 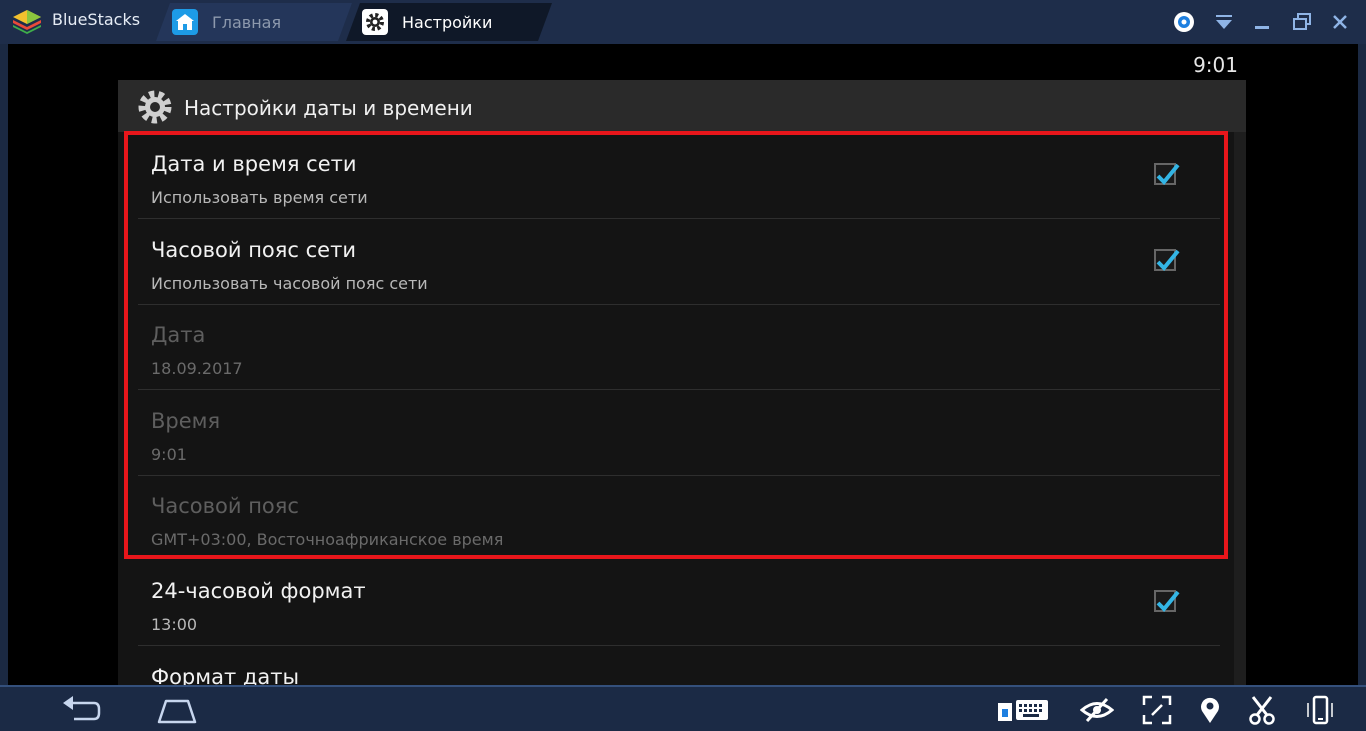 I want to click on fullscreen-icon, so click(x=1157, y=710).